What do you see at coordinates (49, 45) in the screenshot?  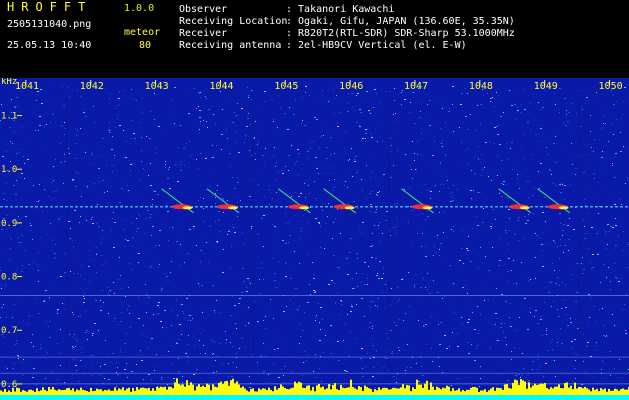 I see `capture-datetime: 25.05.13 10:40` at bounding box center [49, 45].